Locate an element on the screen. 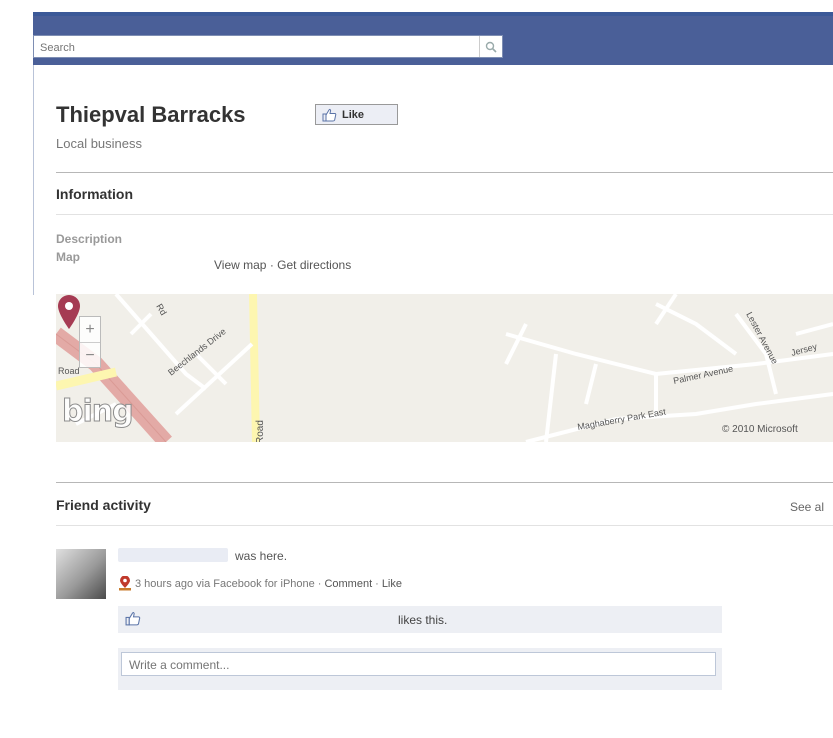 This screenshot has width=833, height=738. map-links: View map · Get directions is located at coordinates (282, 265).